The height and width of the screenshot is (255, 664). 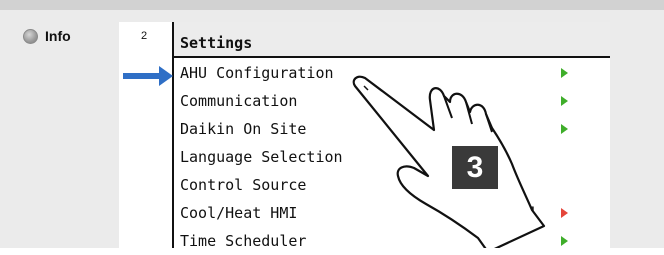 What do you see at coordinates (392, 101) in the screenshot?
I see `menu-item-communication: Communication` at bounding box center [392, 101].